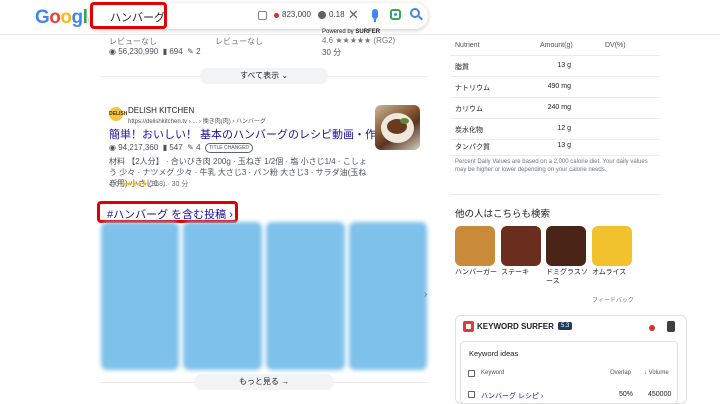 This screenshot has width=720, height=404. I want to click on feedback-link: フィードバック, so click(613, 299).